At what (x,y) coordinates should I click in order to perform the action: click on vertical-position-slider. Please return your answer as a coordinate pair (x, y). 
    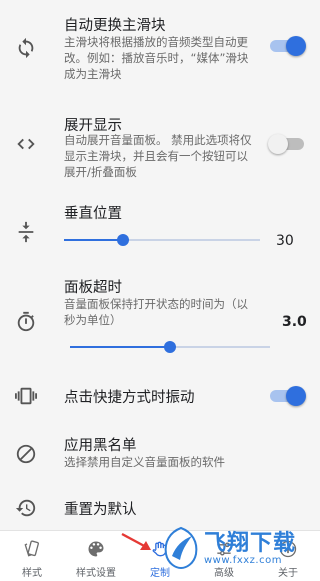
    Looking at the image, I should click on (162, 240).